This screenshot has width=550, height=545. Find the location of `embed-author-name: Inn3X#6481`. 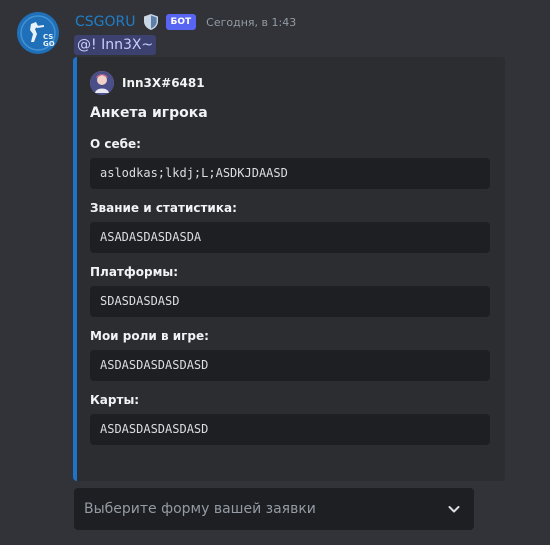

embed-author-name: Inn3X#6481 is located at coordinates (163, 83).